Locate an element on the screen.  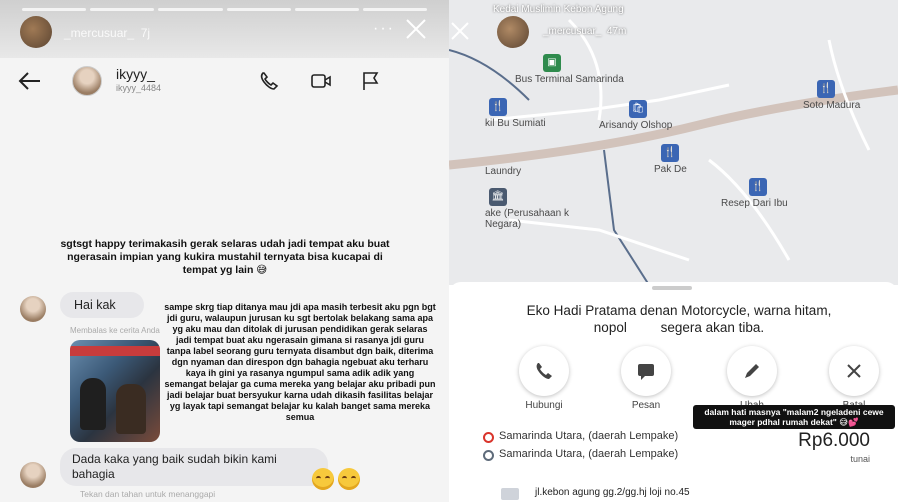
fare-price: Rp6.000 is located at coordinates (834, 440).